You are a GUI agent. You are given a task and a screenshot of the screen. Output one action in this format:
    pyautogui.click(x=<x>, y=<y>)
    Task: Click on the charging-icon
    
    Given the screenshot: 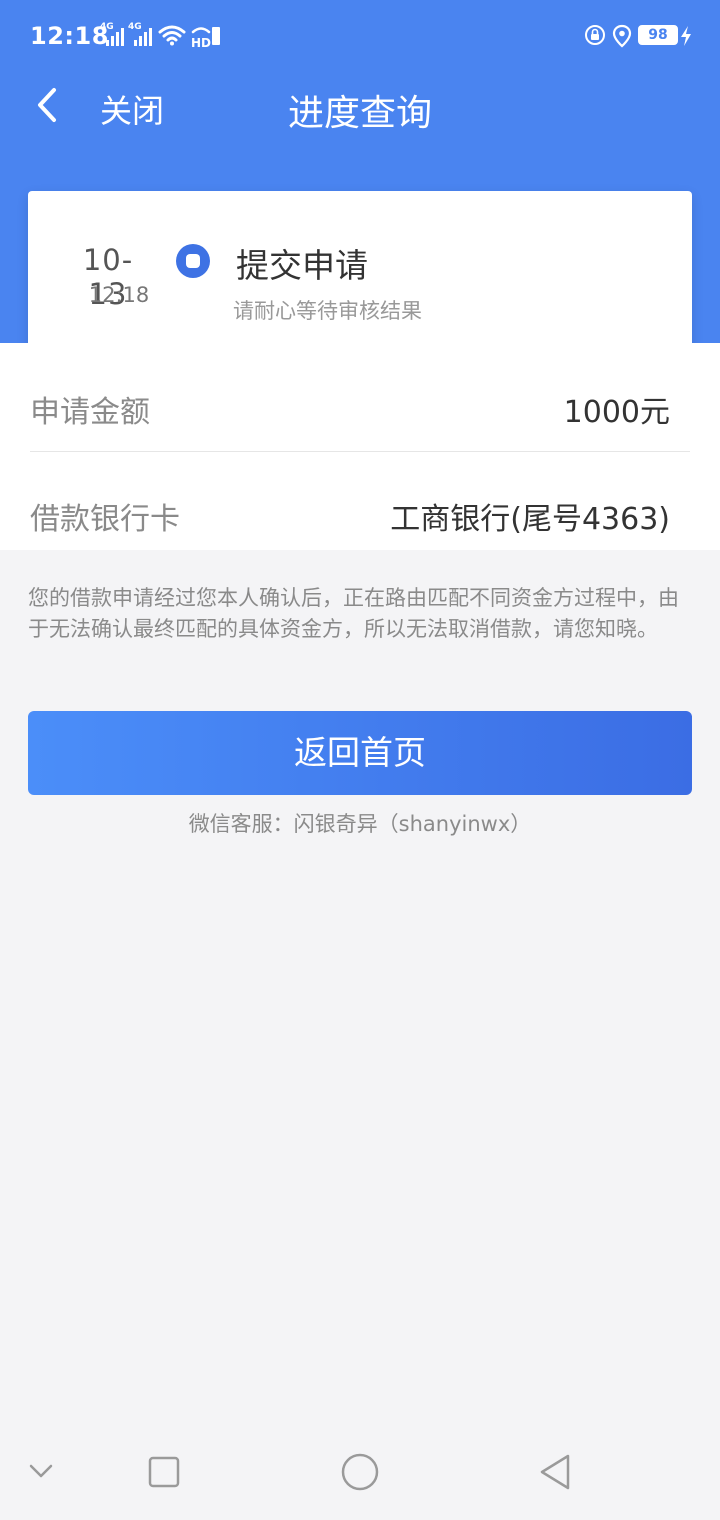 What is the action you would take?
    pyautogui.click(x=686, y=36)
    